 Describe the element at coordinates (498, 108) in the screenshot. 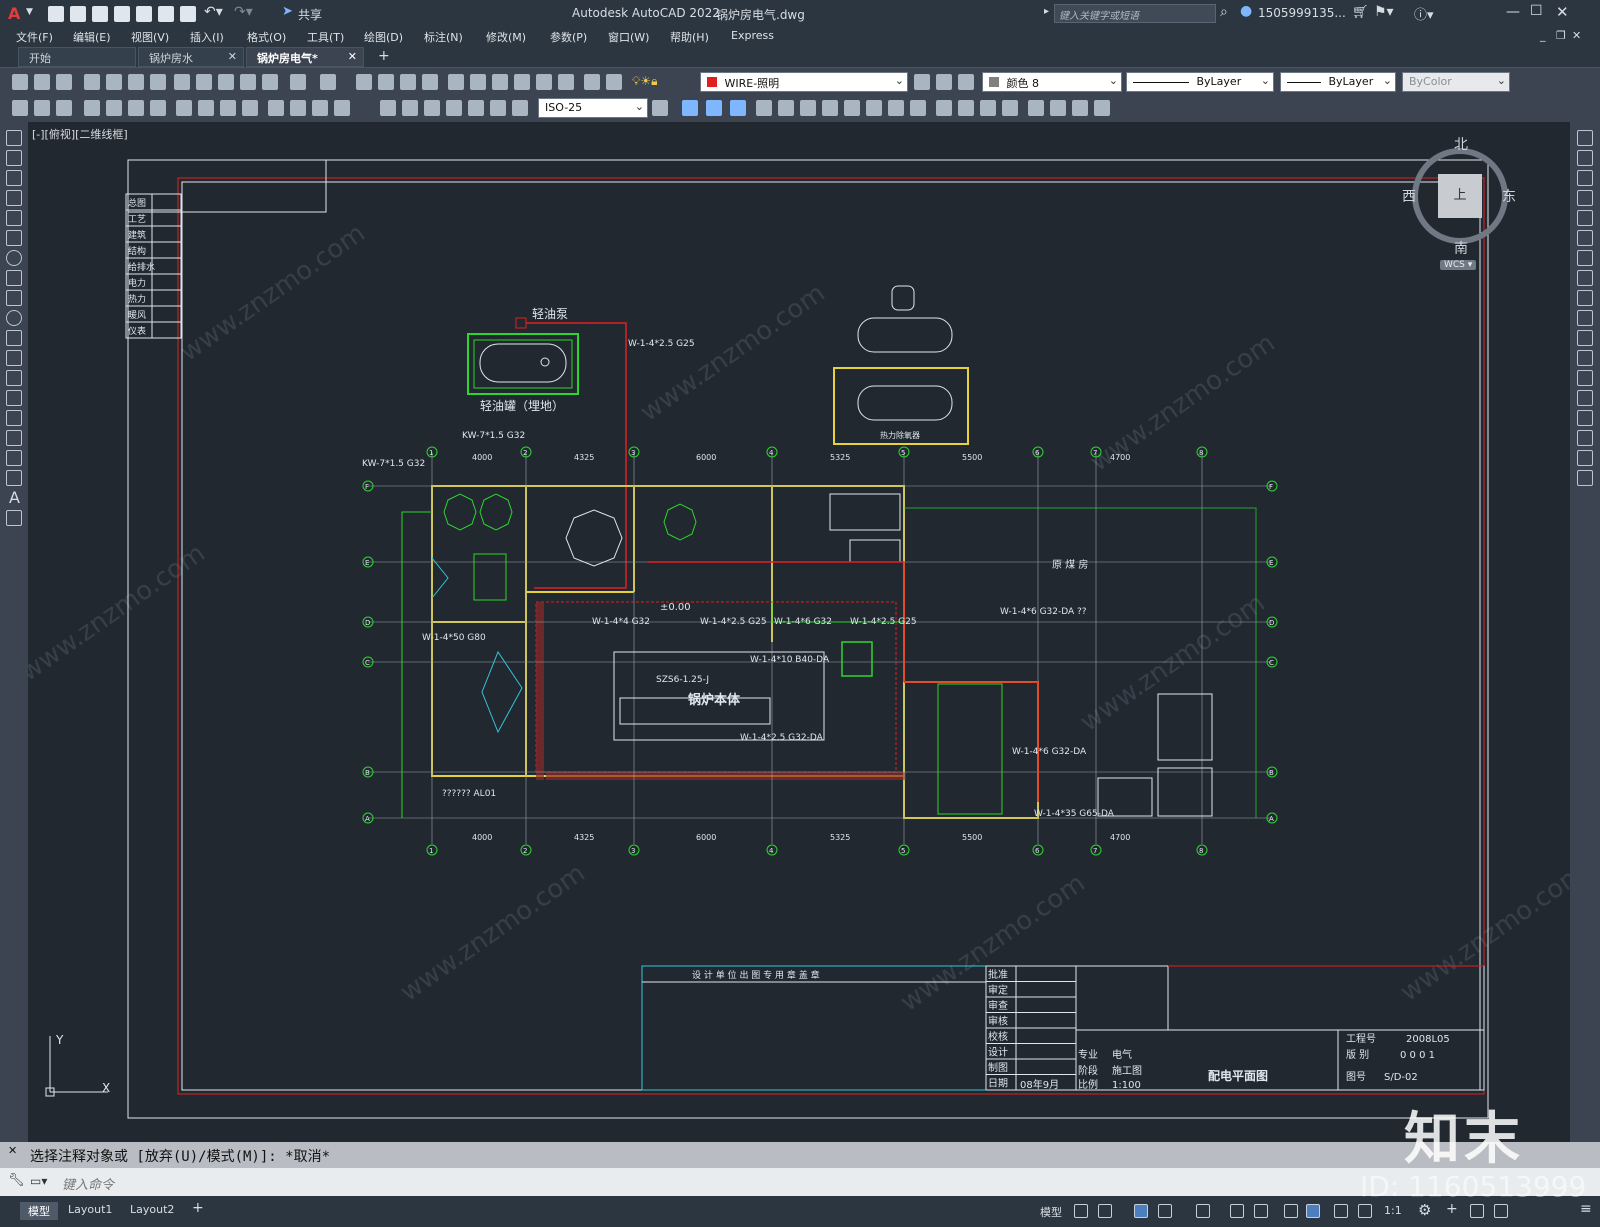

I see `dim-text-edit-icon` at that location.